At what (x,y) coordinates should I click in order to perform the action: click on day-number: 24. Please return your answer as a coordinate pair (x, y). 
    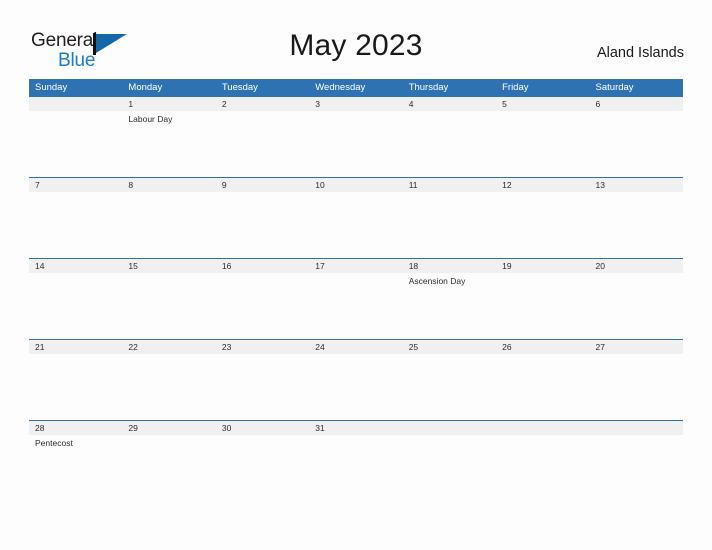
    Looking at the image, I should click on (355, 347).